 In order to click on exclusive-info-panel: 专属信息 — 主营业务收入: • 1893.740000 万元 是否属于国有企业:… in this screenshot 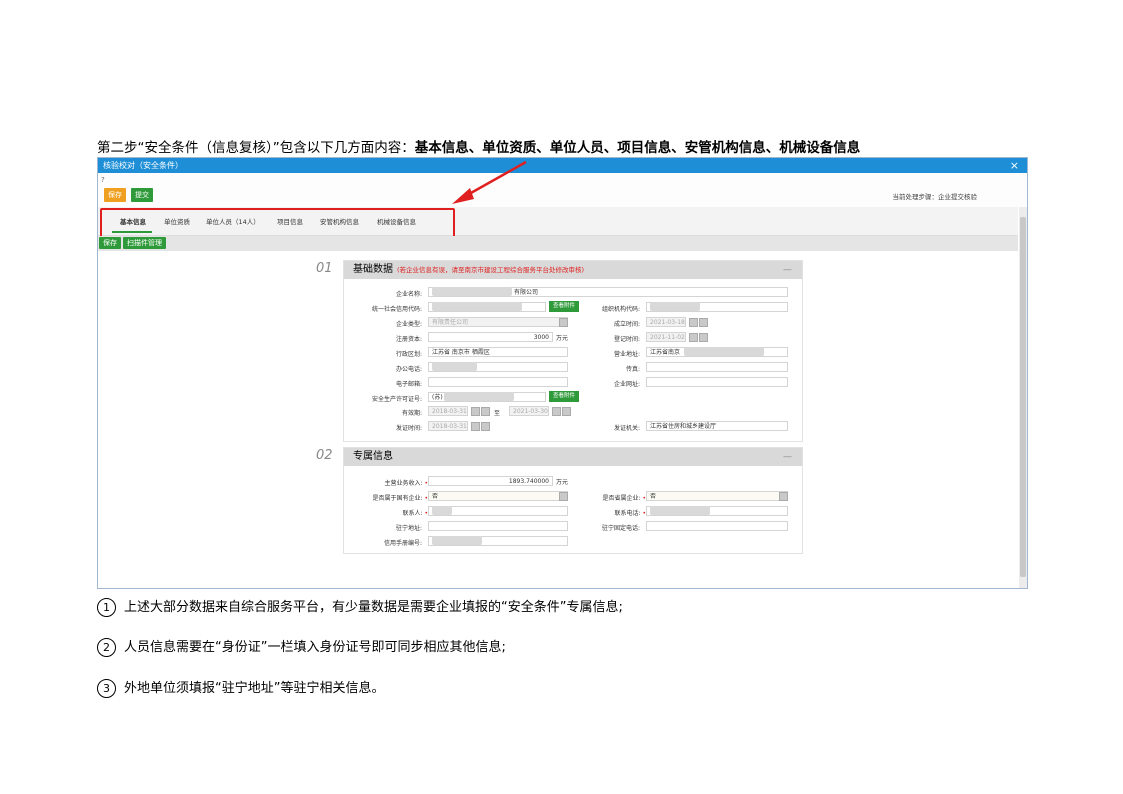, I will do `click(573, 500)`.